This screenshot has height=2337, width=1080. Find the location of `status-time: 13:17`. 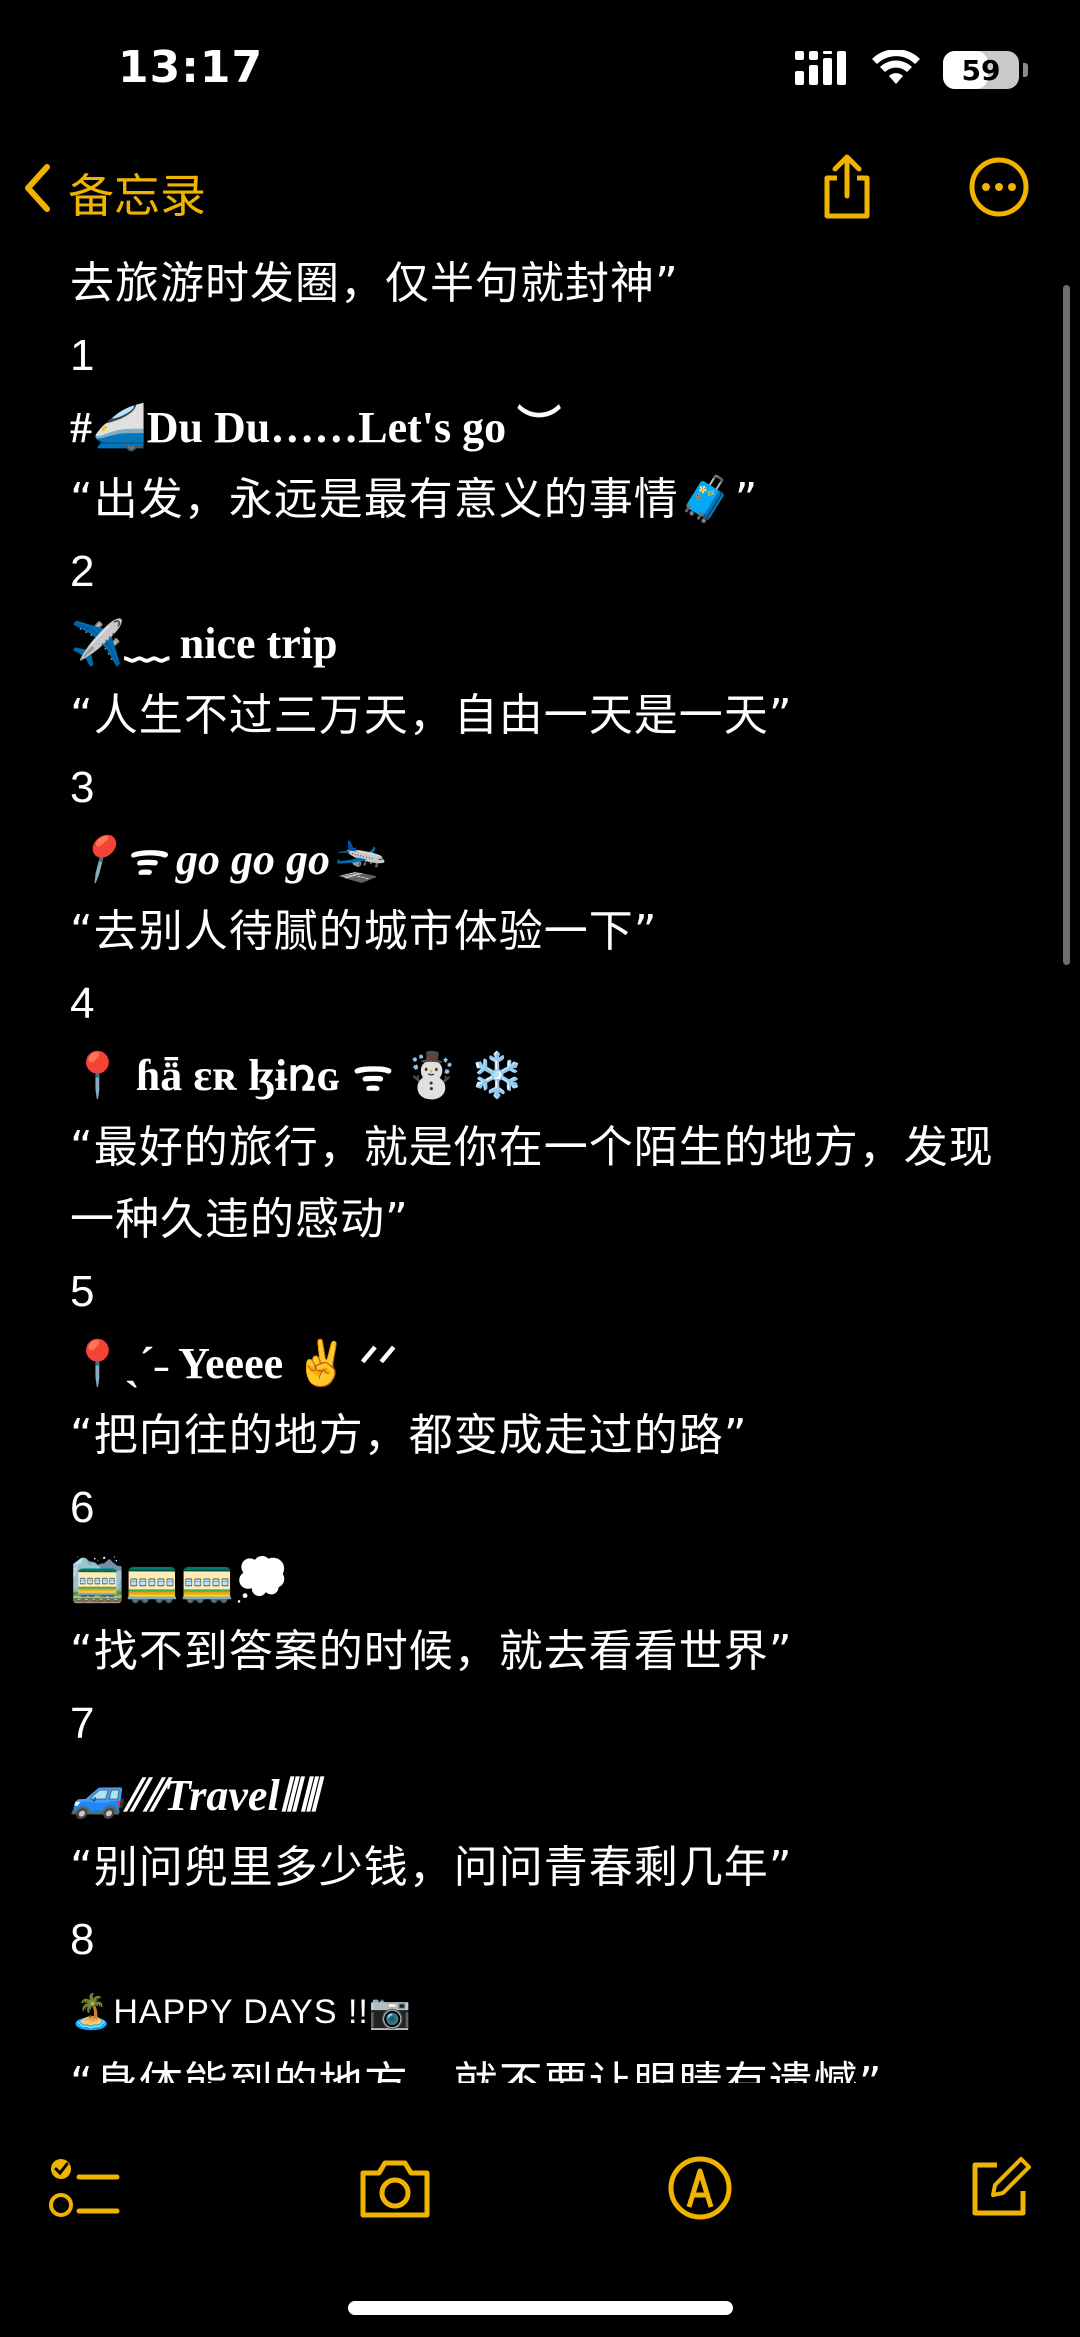

status-time: 13:17 is located at coordinates (191, 67).